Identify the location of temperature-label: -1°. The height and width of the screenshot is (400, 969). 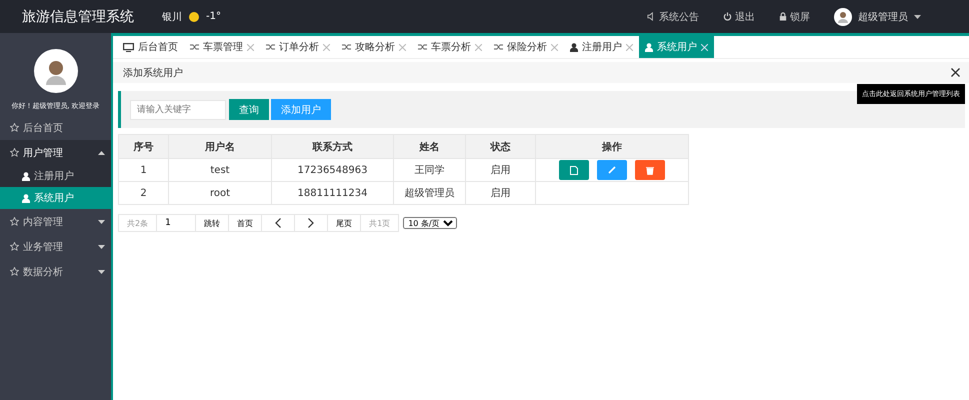
(213, 16).